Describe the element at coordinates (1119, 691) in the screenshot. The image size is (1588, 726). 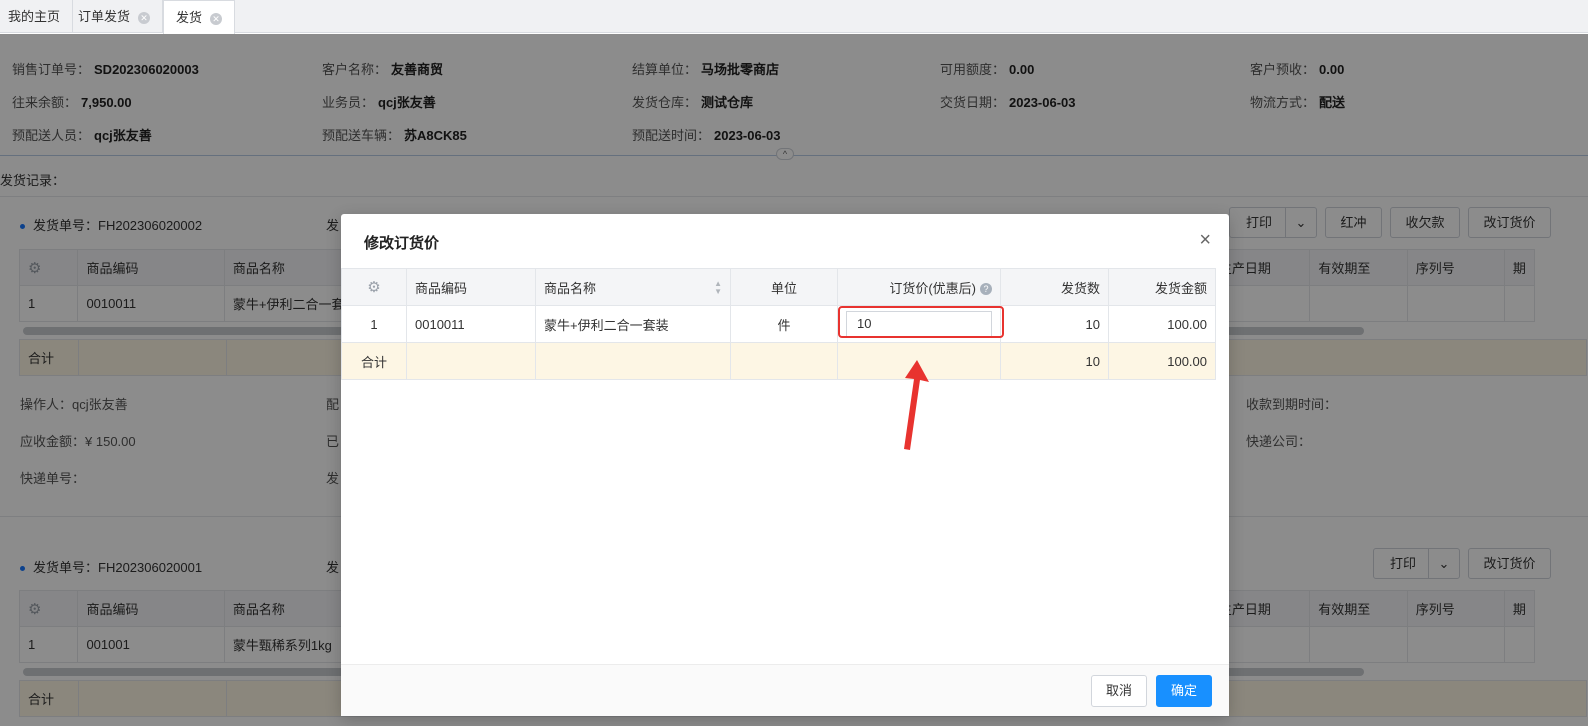
I see `cancel-button: 取消` at that location.